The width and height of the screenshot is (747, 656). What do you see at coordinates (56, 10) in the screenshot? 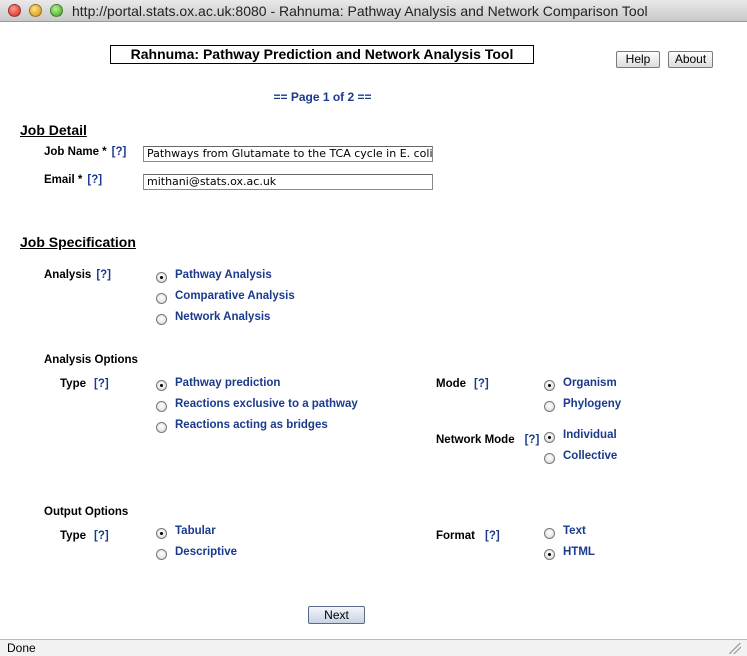
I see `zoom-window-button` at bounding box center [56, 10].